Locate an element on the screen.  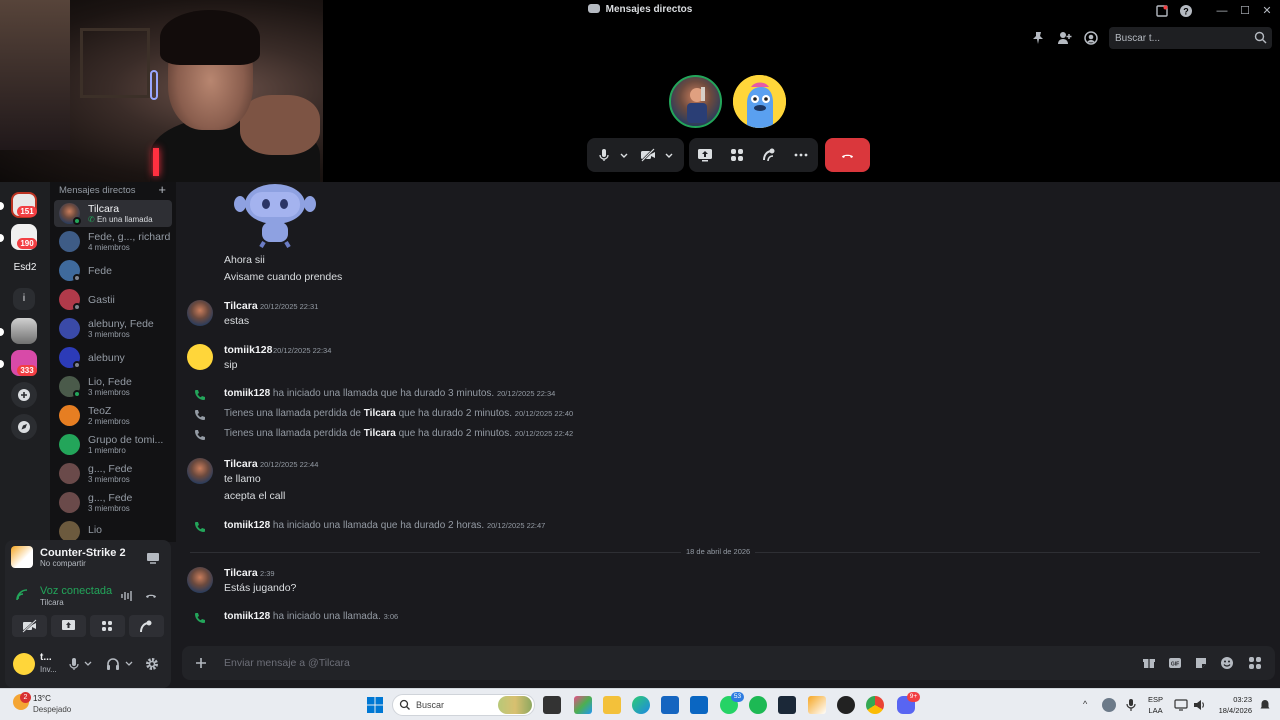
notifications-icon is located at coordinates (1265, 705).